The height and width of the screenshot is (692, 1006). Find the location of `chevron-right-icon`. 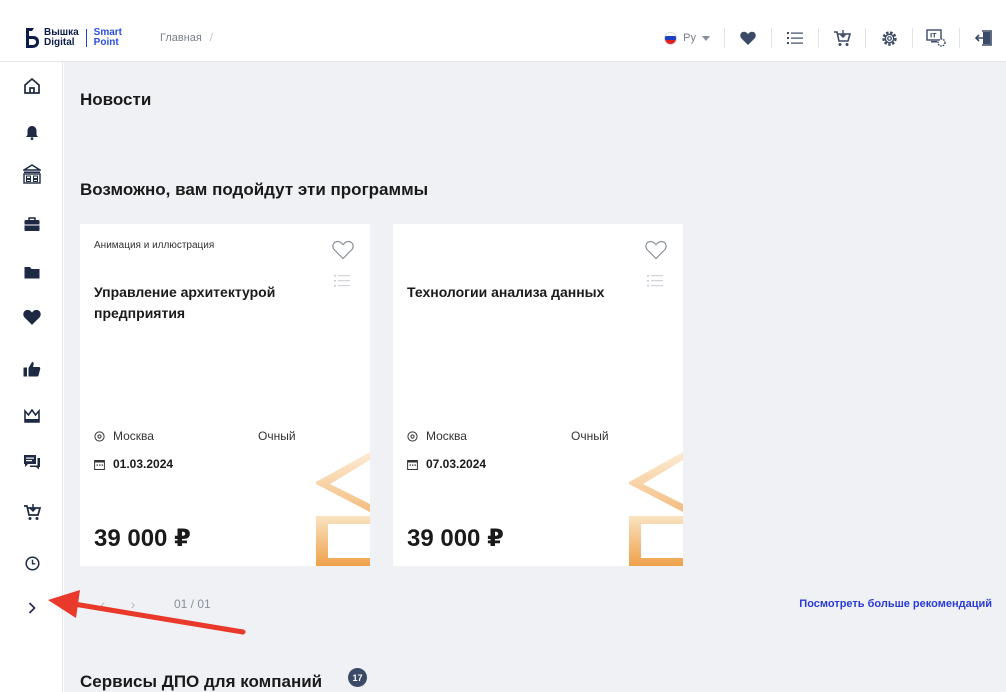

chevron-right-icon is located at coordinates (32, 608).